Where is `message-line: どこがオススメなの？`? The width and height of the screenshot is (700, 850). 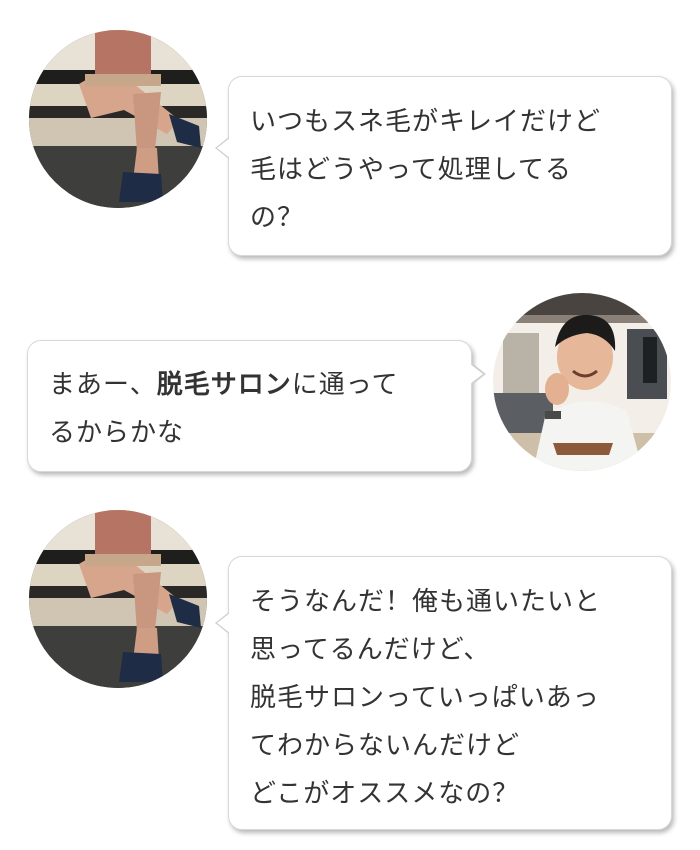 message-line: どこがオススメなの？ is located at coordinates (385, 794).